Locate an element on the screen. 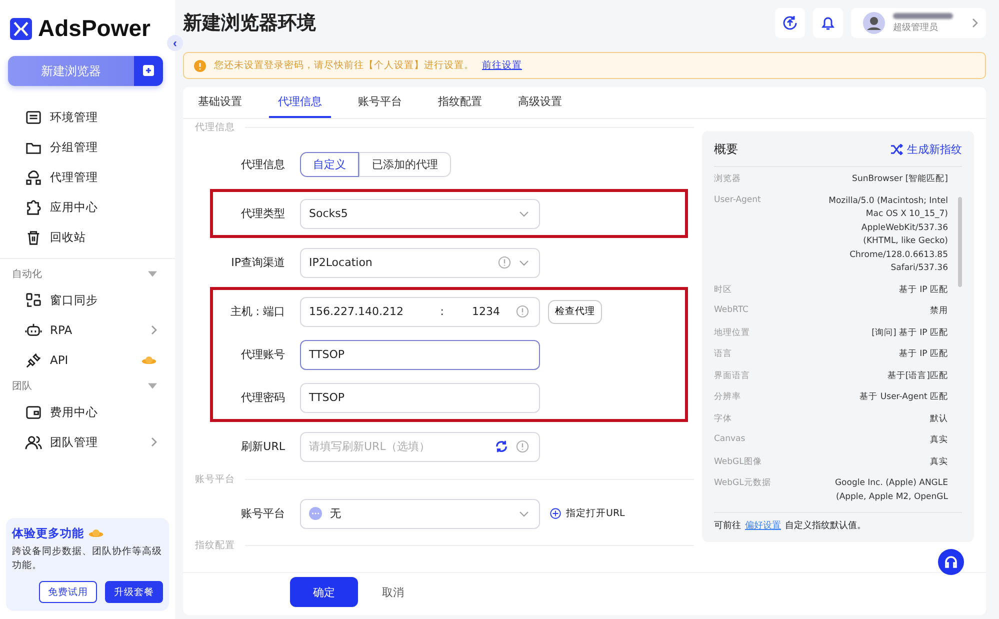  host-port-field: 156.227.140.212 : 1234 is located at coordinates (420, 311).